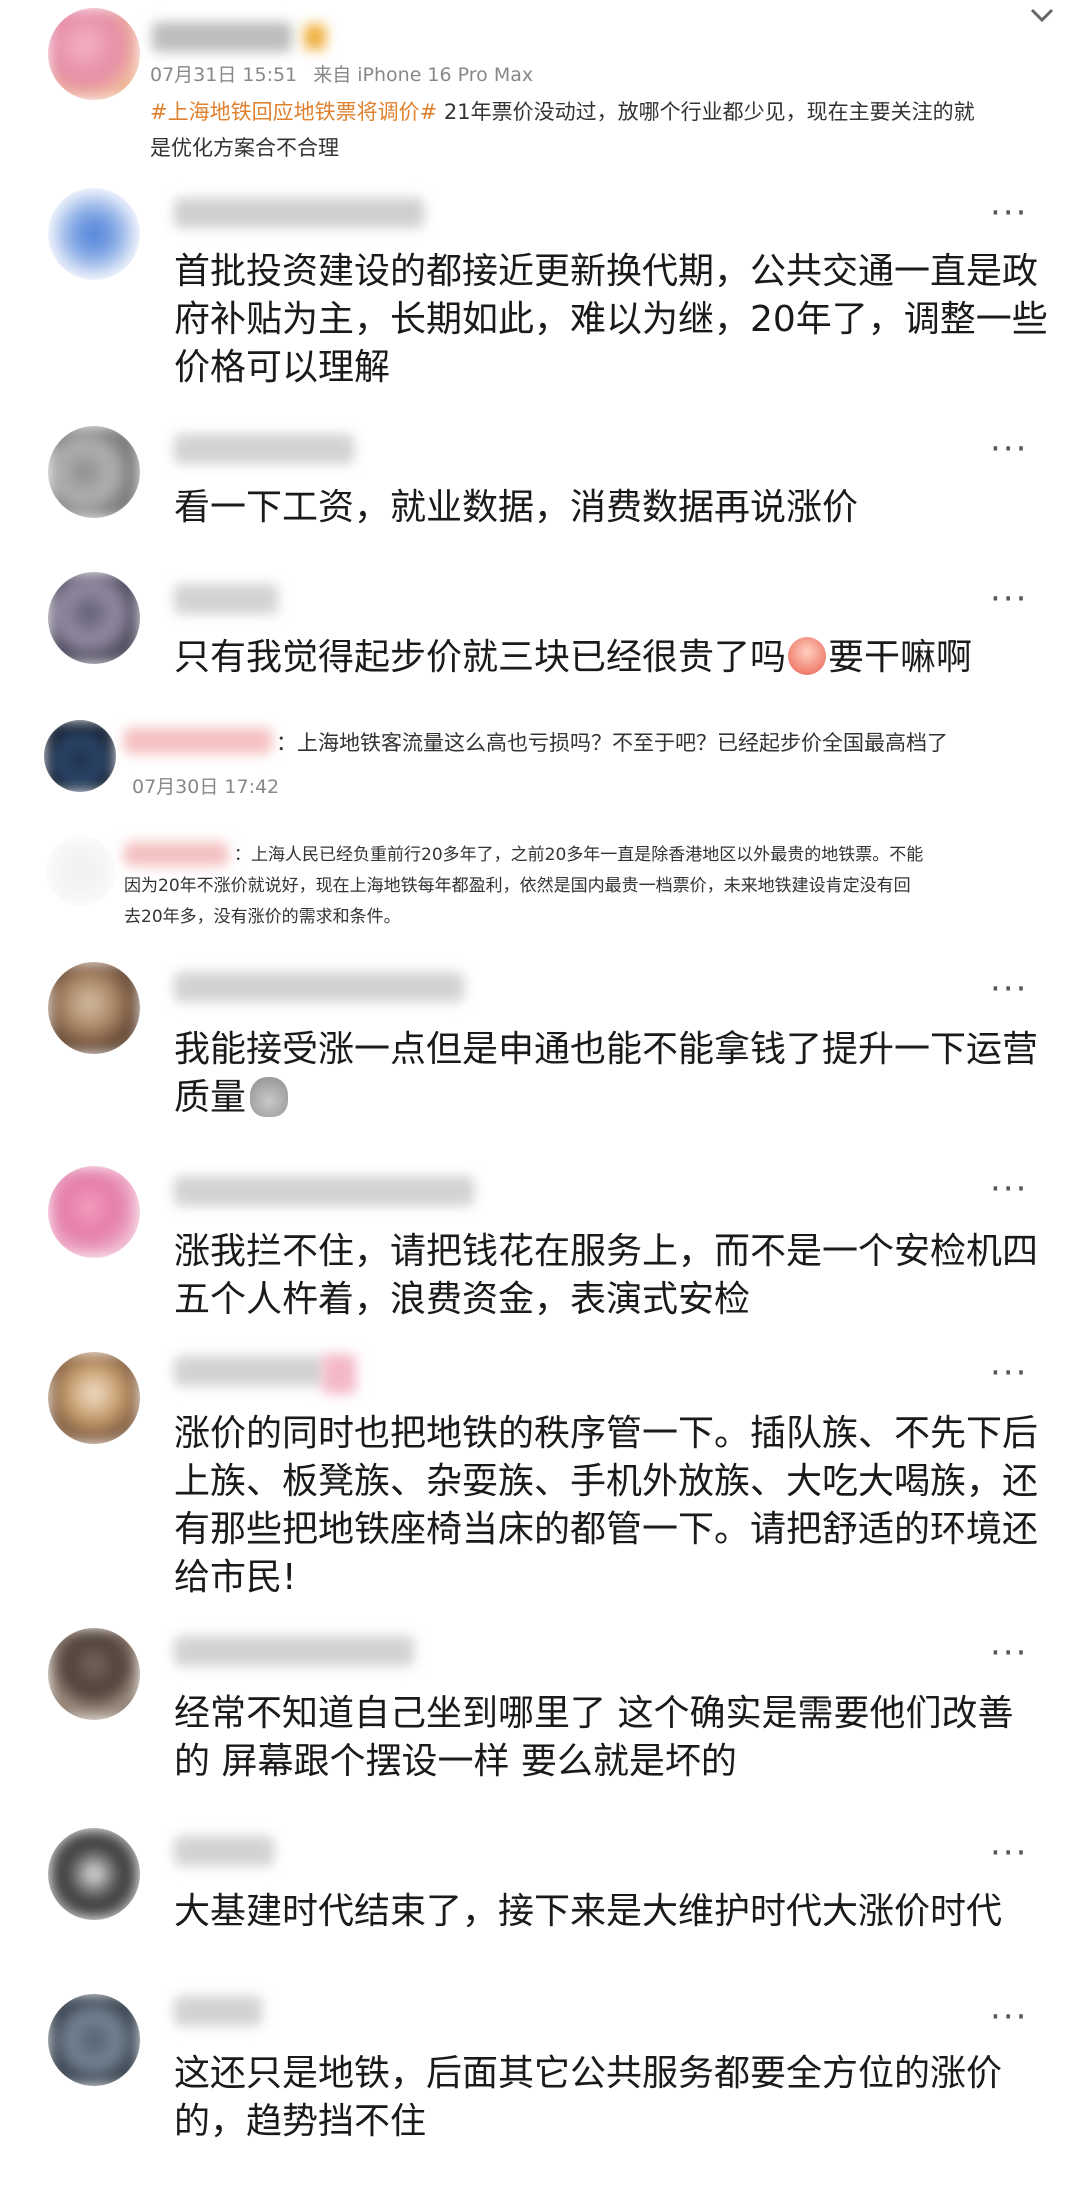 The width and height of the screenshot is (1080, 2206). I want to click on comment-text: 我能接受涨一点但是申通也能不能拿钱了提升一下运营 质量, so click(606, 1073).